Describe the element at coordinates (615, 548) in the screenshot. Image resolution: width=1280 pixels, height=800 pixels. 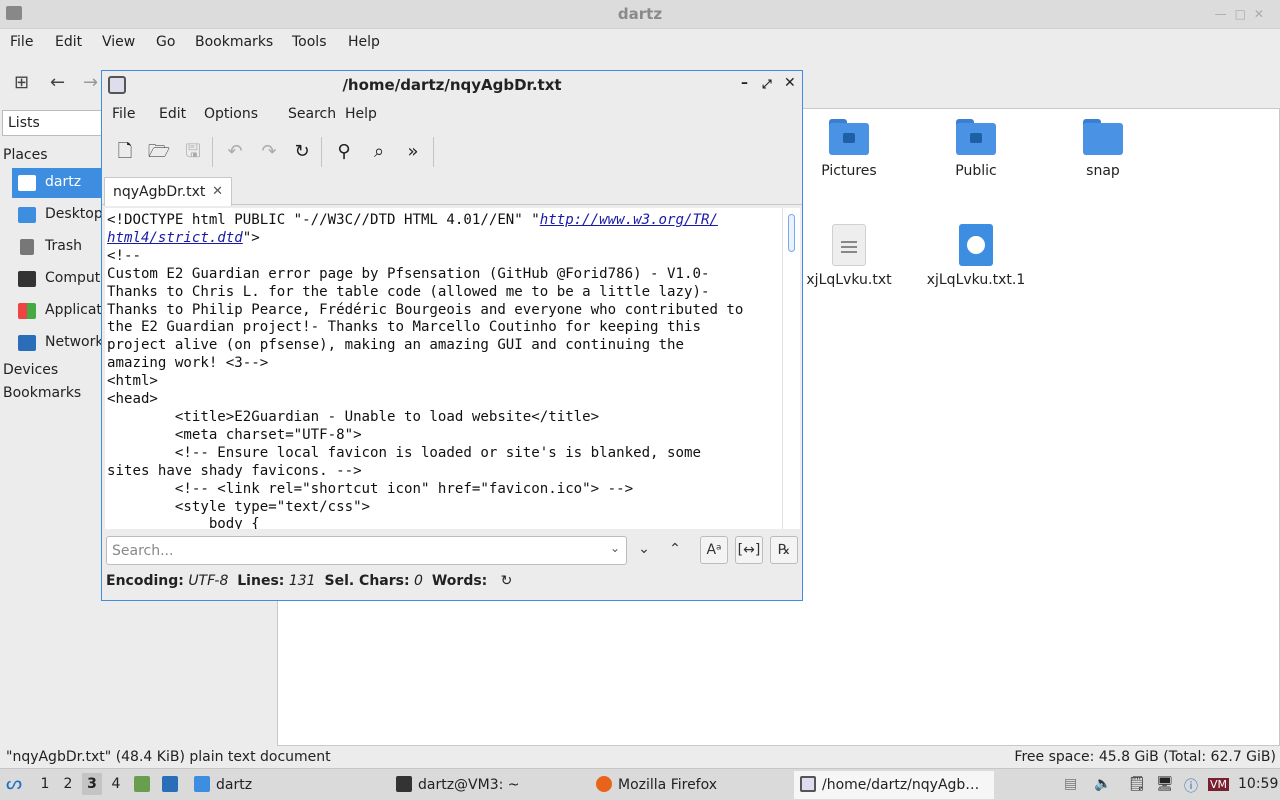
I see `search-history-dropdown-icon: ⌄` at that location.